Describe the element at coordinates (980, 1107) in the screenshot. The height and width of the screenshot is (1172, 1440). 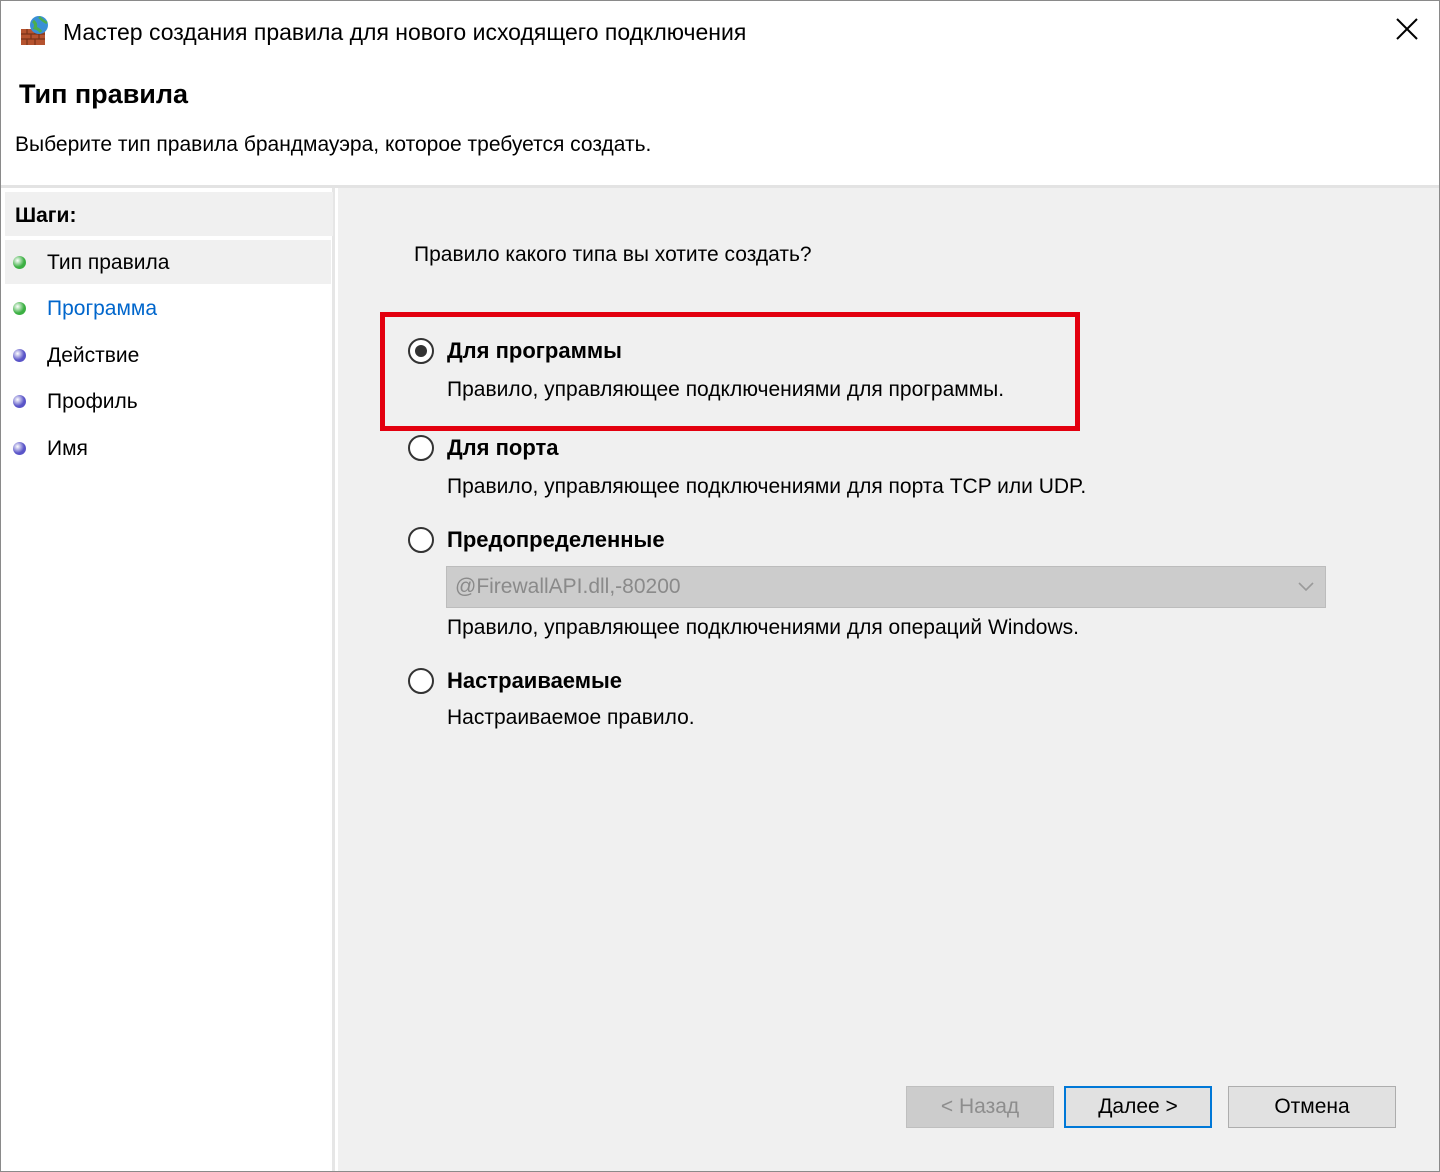
I see `back-button: < Назад` at that location.